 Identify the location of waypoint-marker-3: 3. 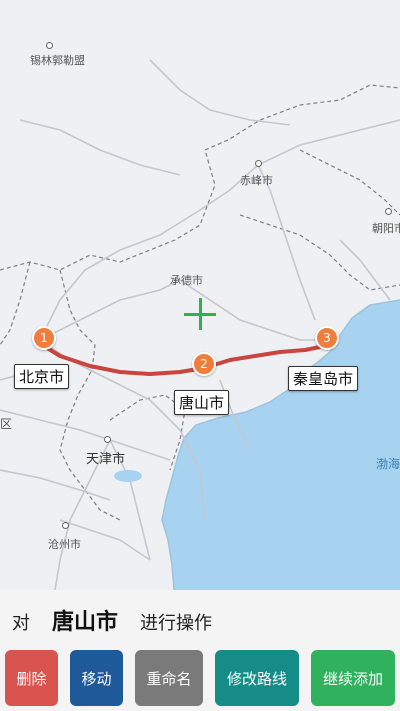
(327, 338).